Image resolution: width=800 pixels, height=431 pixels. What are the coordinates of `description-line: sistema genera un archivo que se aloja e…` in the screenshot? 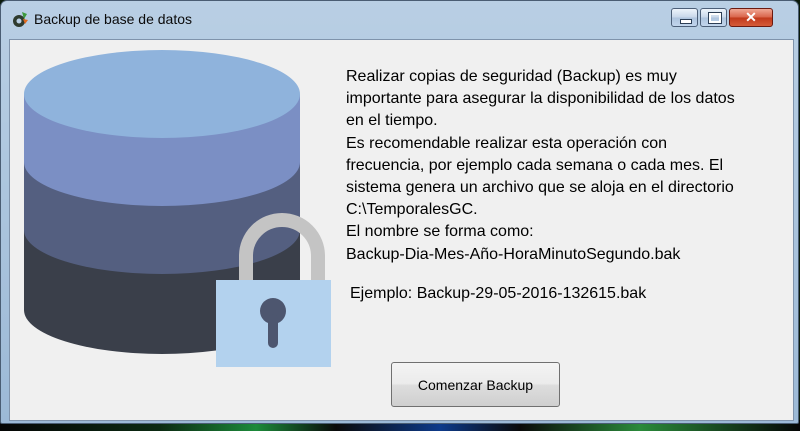 It's located at (540, 188).